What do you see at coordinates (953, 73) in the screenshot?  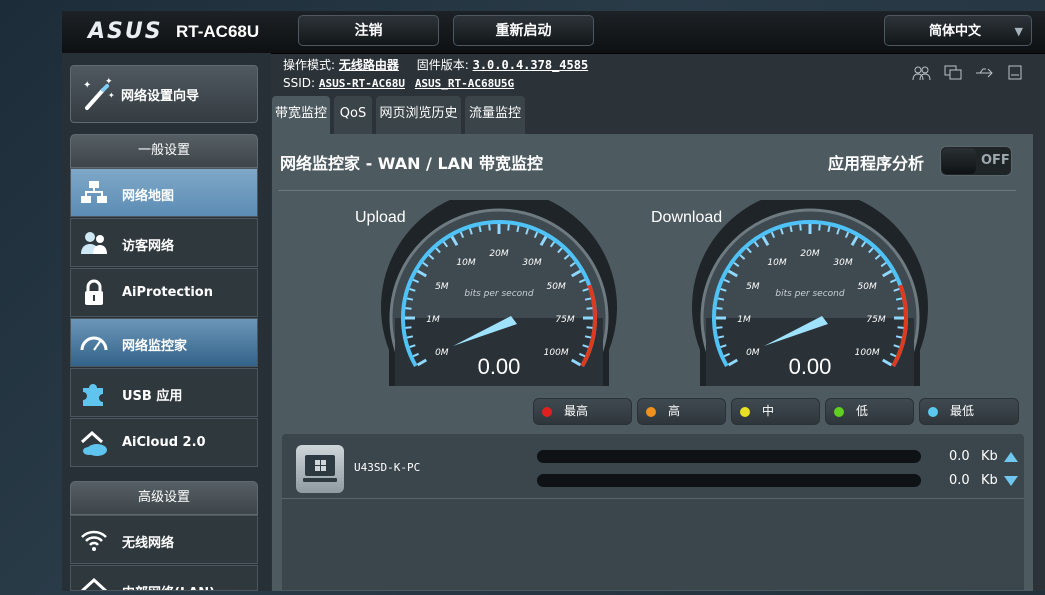 I see `devices-icon` at bounding box center [953, 73].